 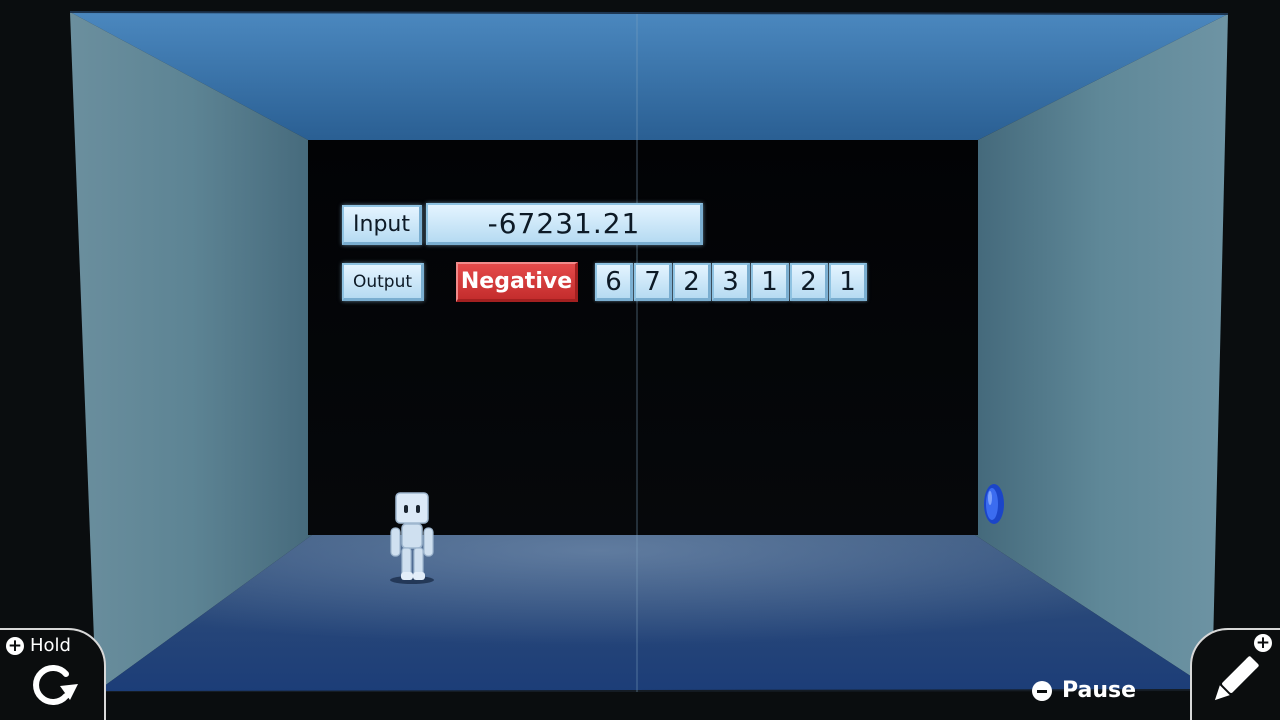 What do you see at coordinates (383, 282) in the screenshot?
I see `output-label: Output` at bounding box center [383, 282].